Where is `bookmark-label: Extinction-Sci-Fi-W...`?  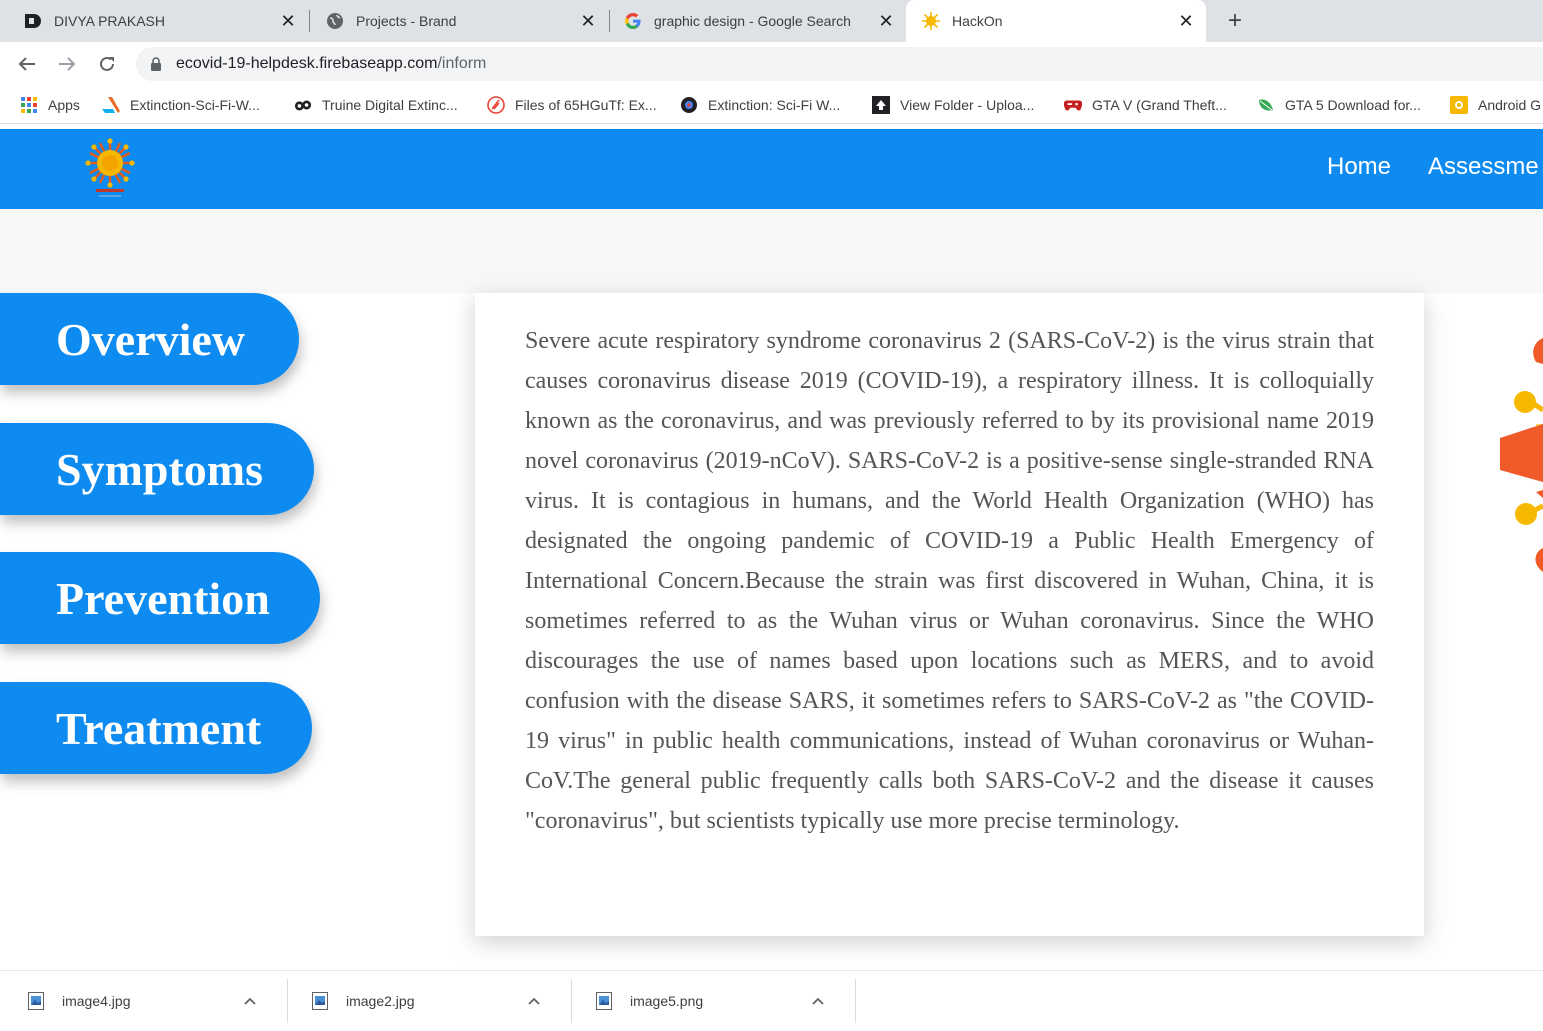
bookmark-label: Extinction-Sci-Fi-W... is located at coordinates (195, 105).